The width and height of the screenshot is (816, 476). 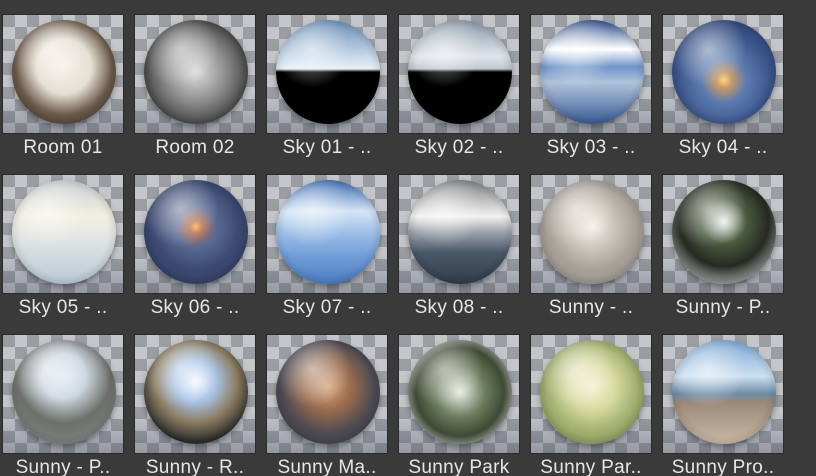 I want to click on sky-03-hdri-thumbnail, so click(x=592, y=72).